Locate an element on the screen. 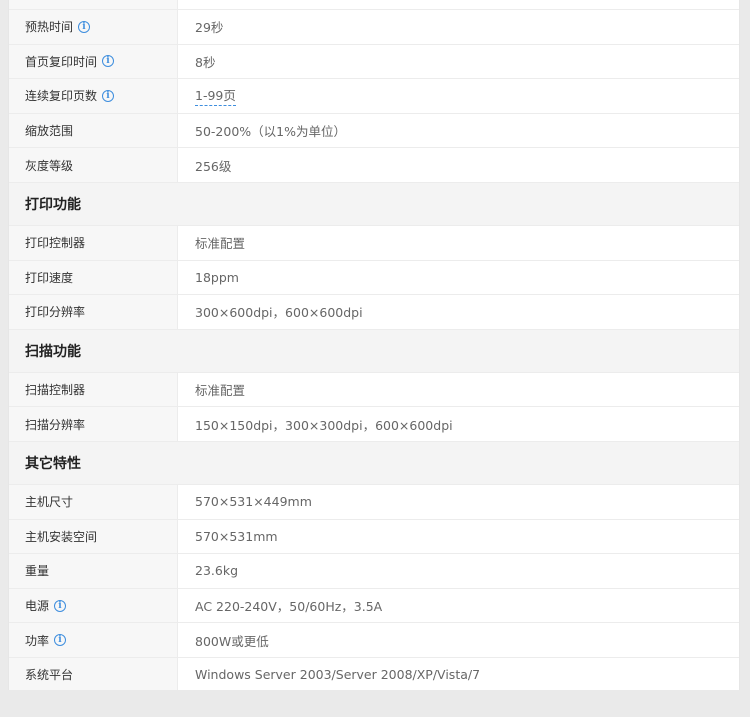 The height and width of the screenshot is (717, 750). spec-label: 缩放范围 is located at coordinates (93, 130).